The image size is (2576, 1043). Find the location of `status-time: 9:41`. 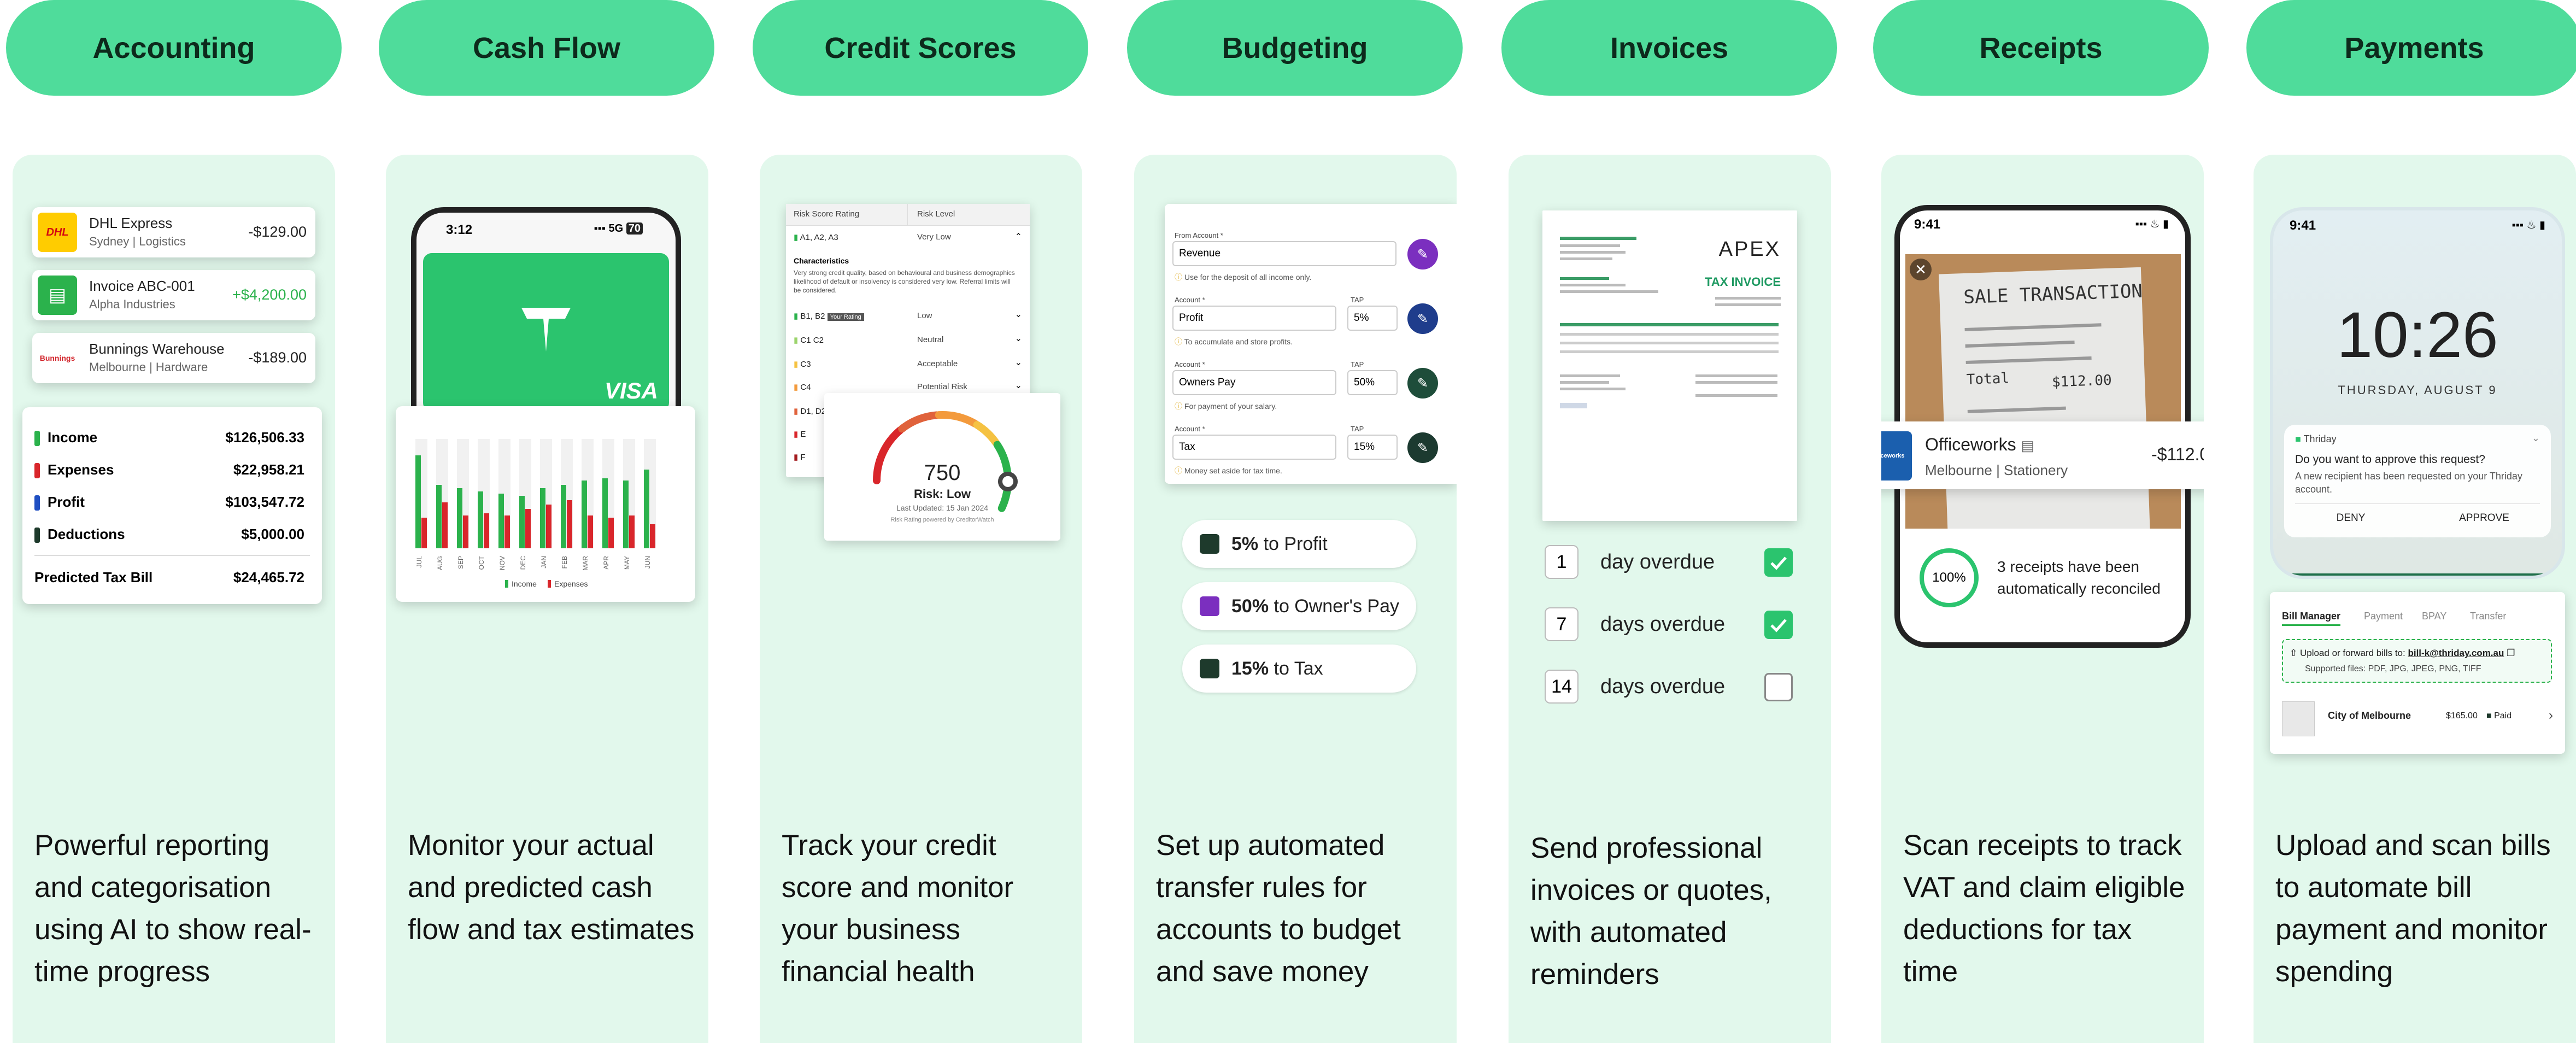

status-time: 9:41 is located at coordinates (2303, 226).